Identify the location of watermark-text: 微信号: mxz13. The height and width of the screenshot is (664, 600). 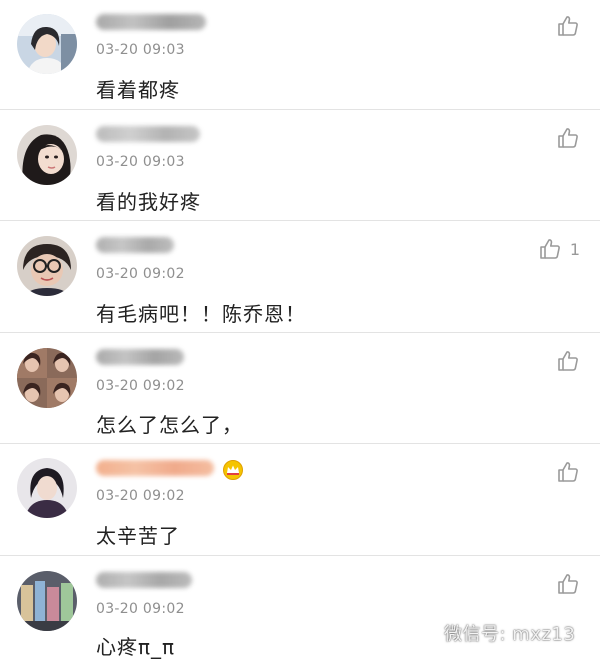
(510, 634).